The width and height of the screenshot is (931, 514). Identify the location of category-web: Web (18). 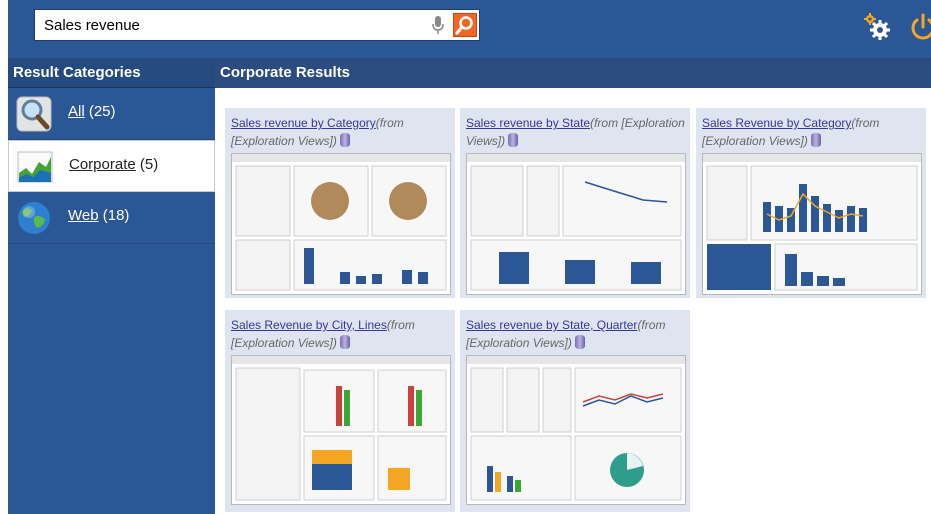
(111, 218).